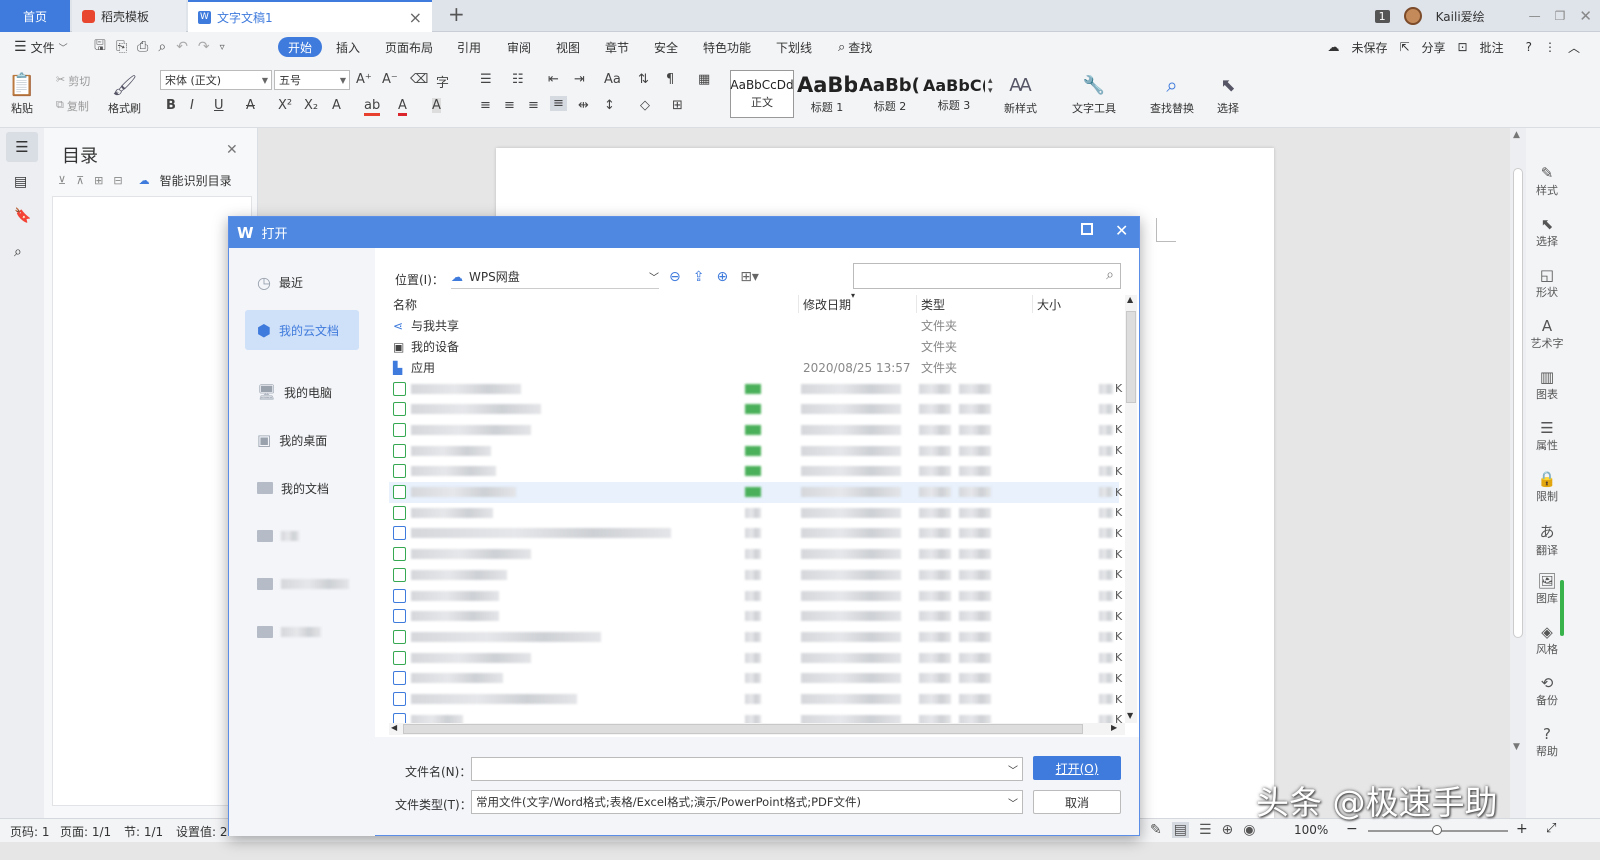 This screenshot has height=860, width=1600. What do you see at coordinates (312, 80) in the screenshot?
I see `font-size-select: 五号 ▼` at bounding box center [312, 80].